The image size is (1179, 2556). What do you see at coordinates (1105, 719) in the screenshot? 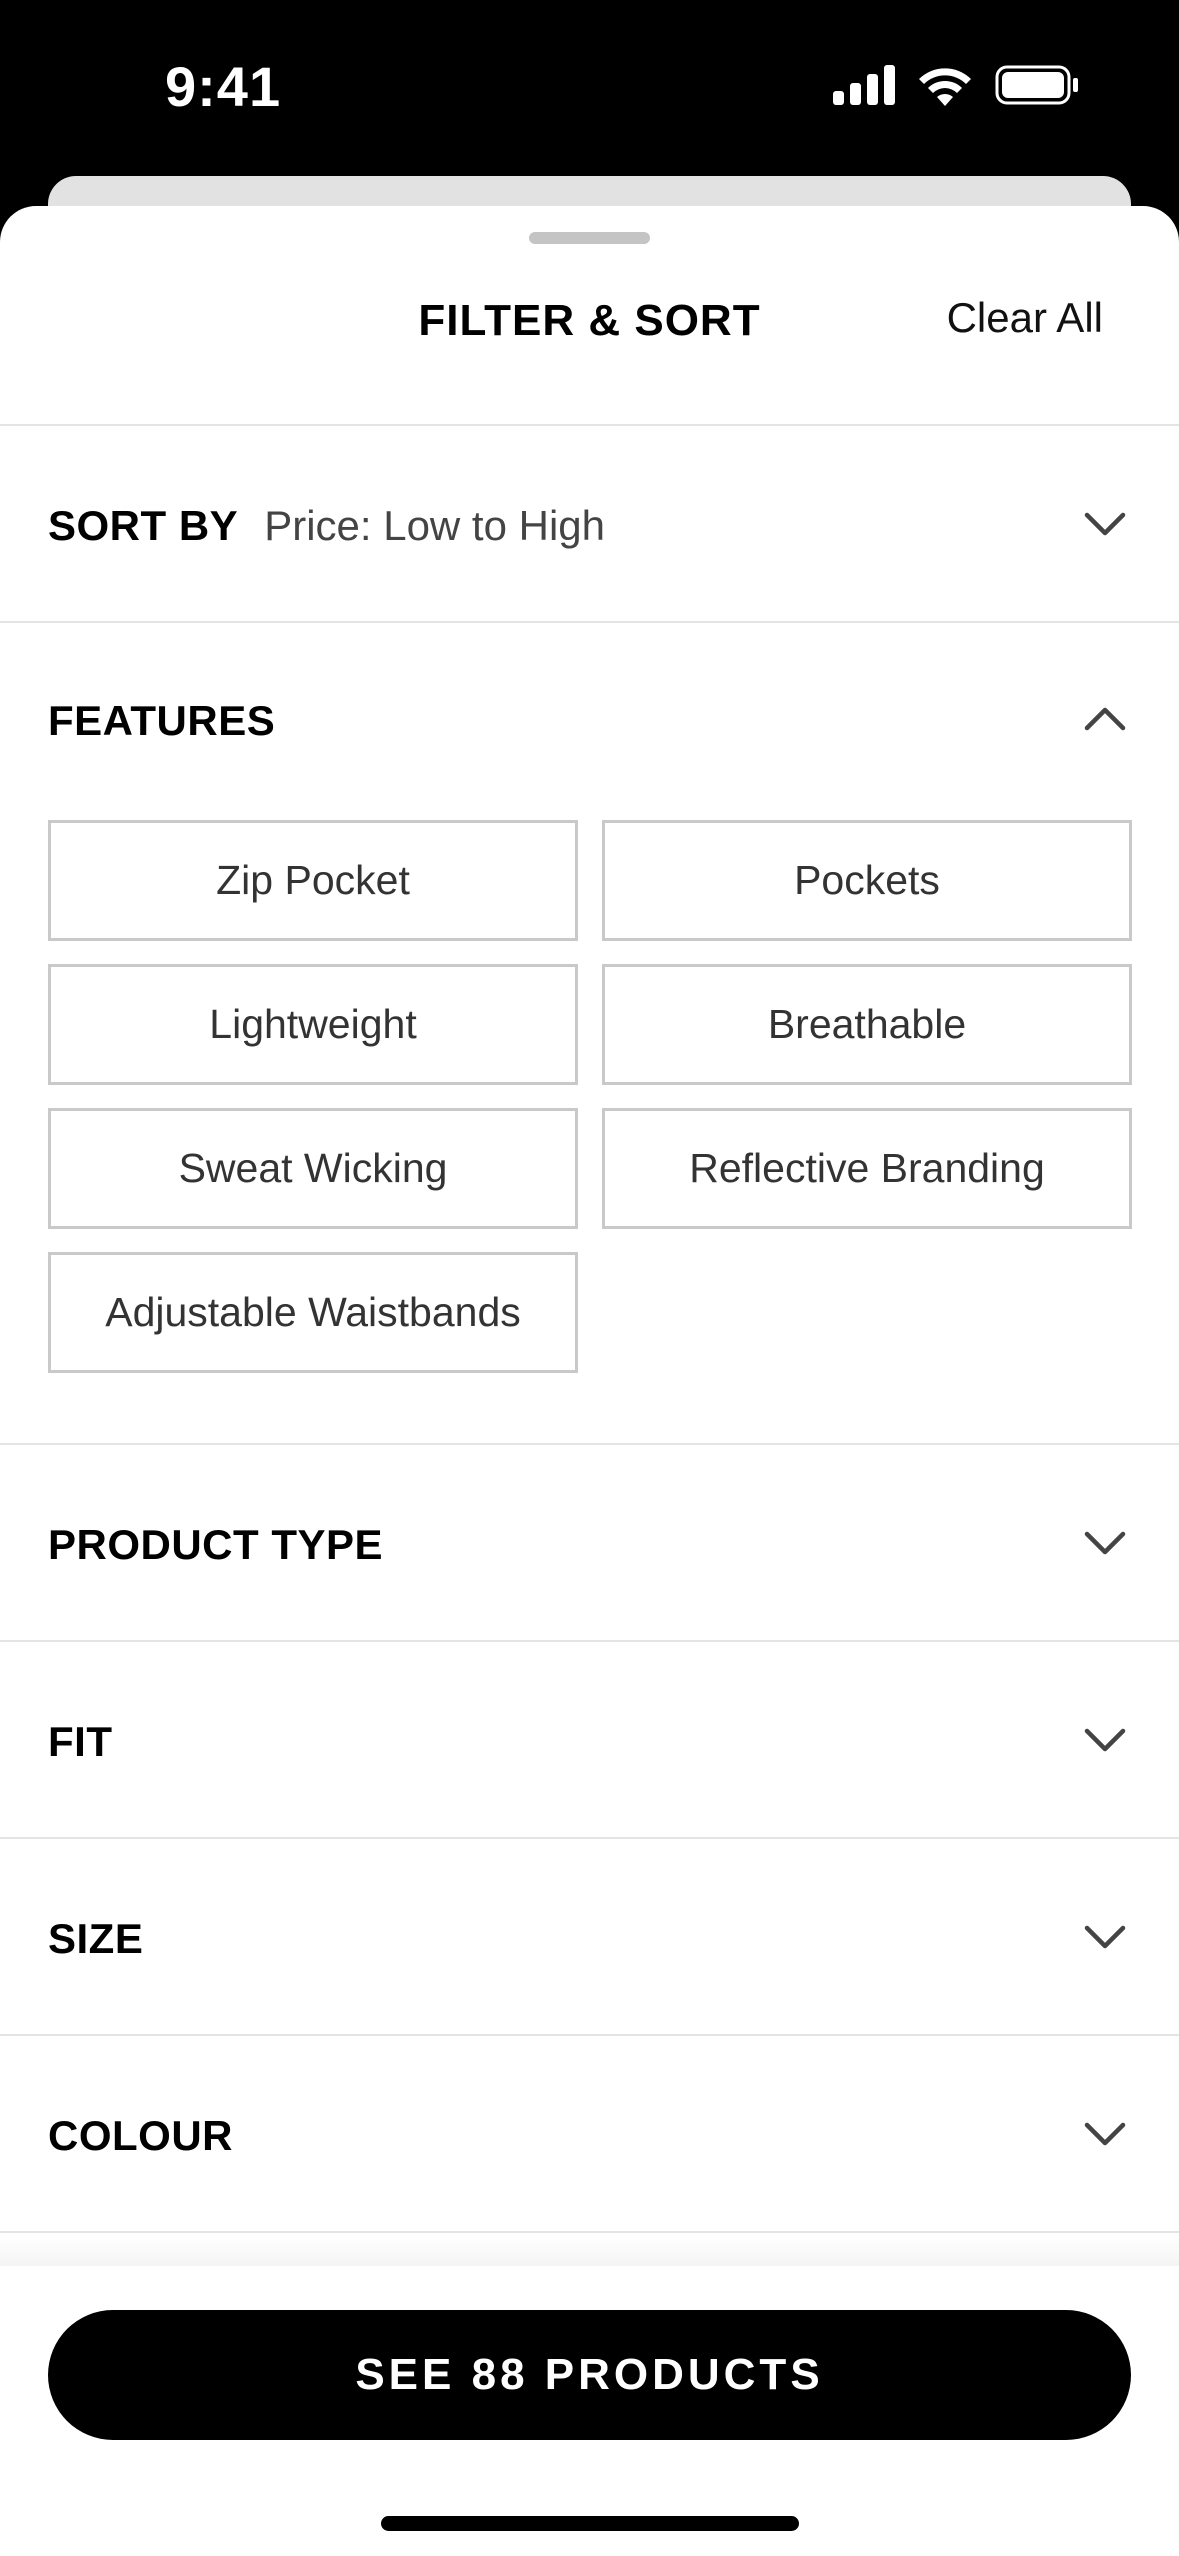
I see `chevron-up-icon` at bounding box center [1105, 719].